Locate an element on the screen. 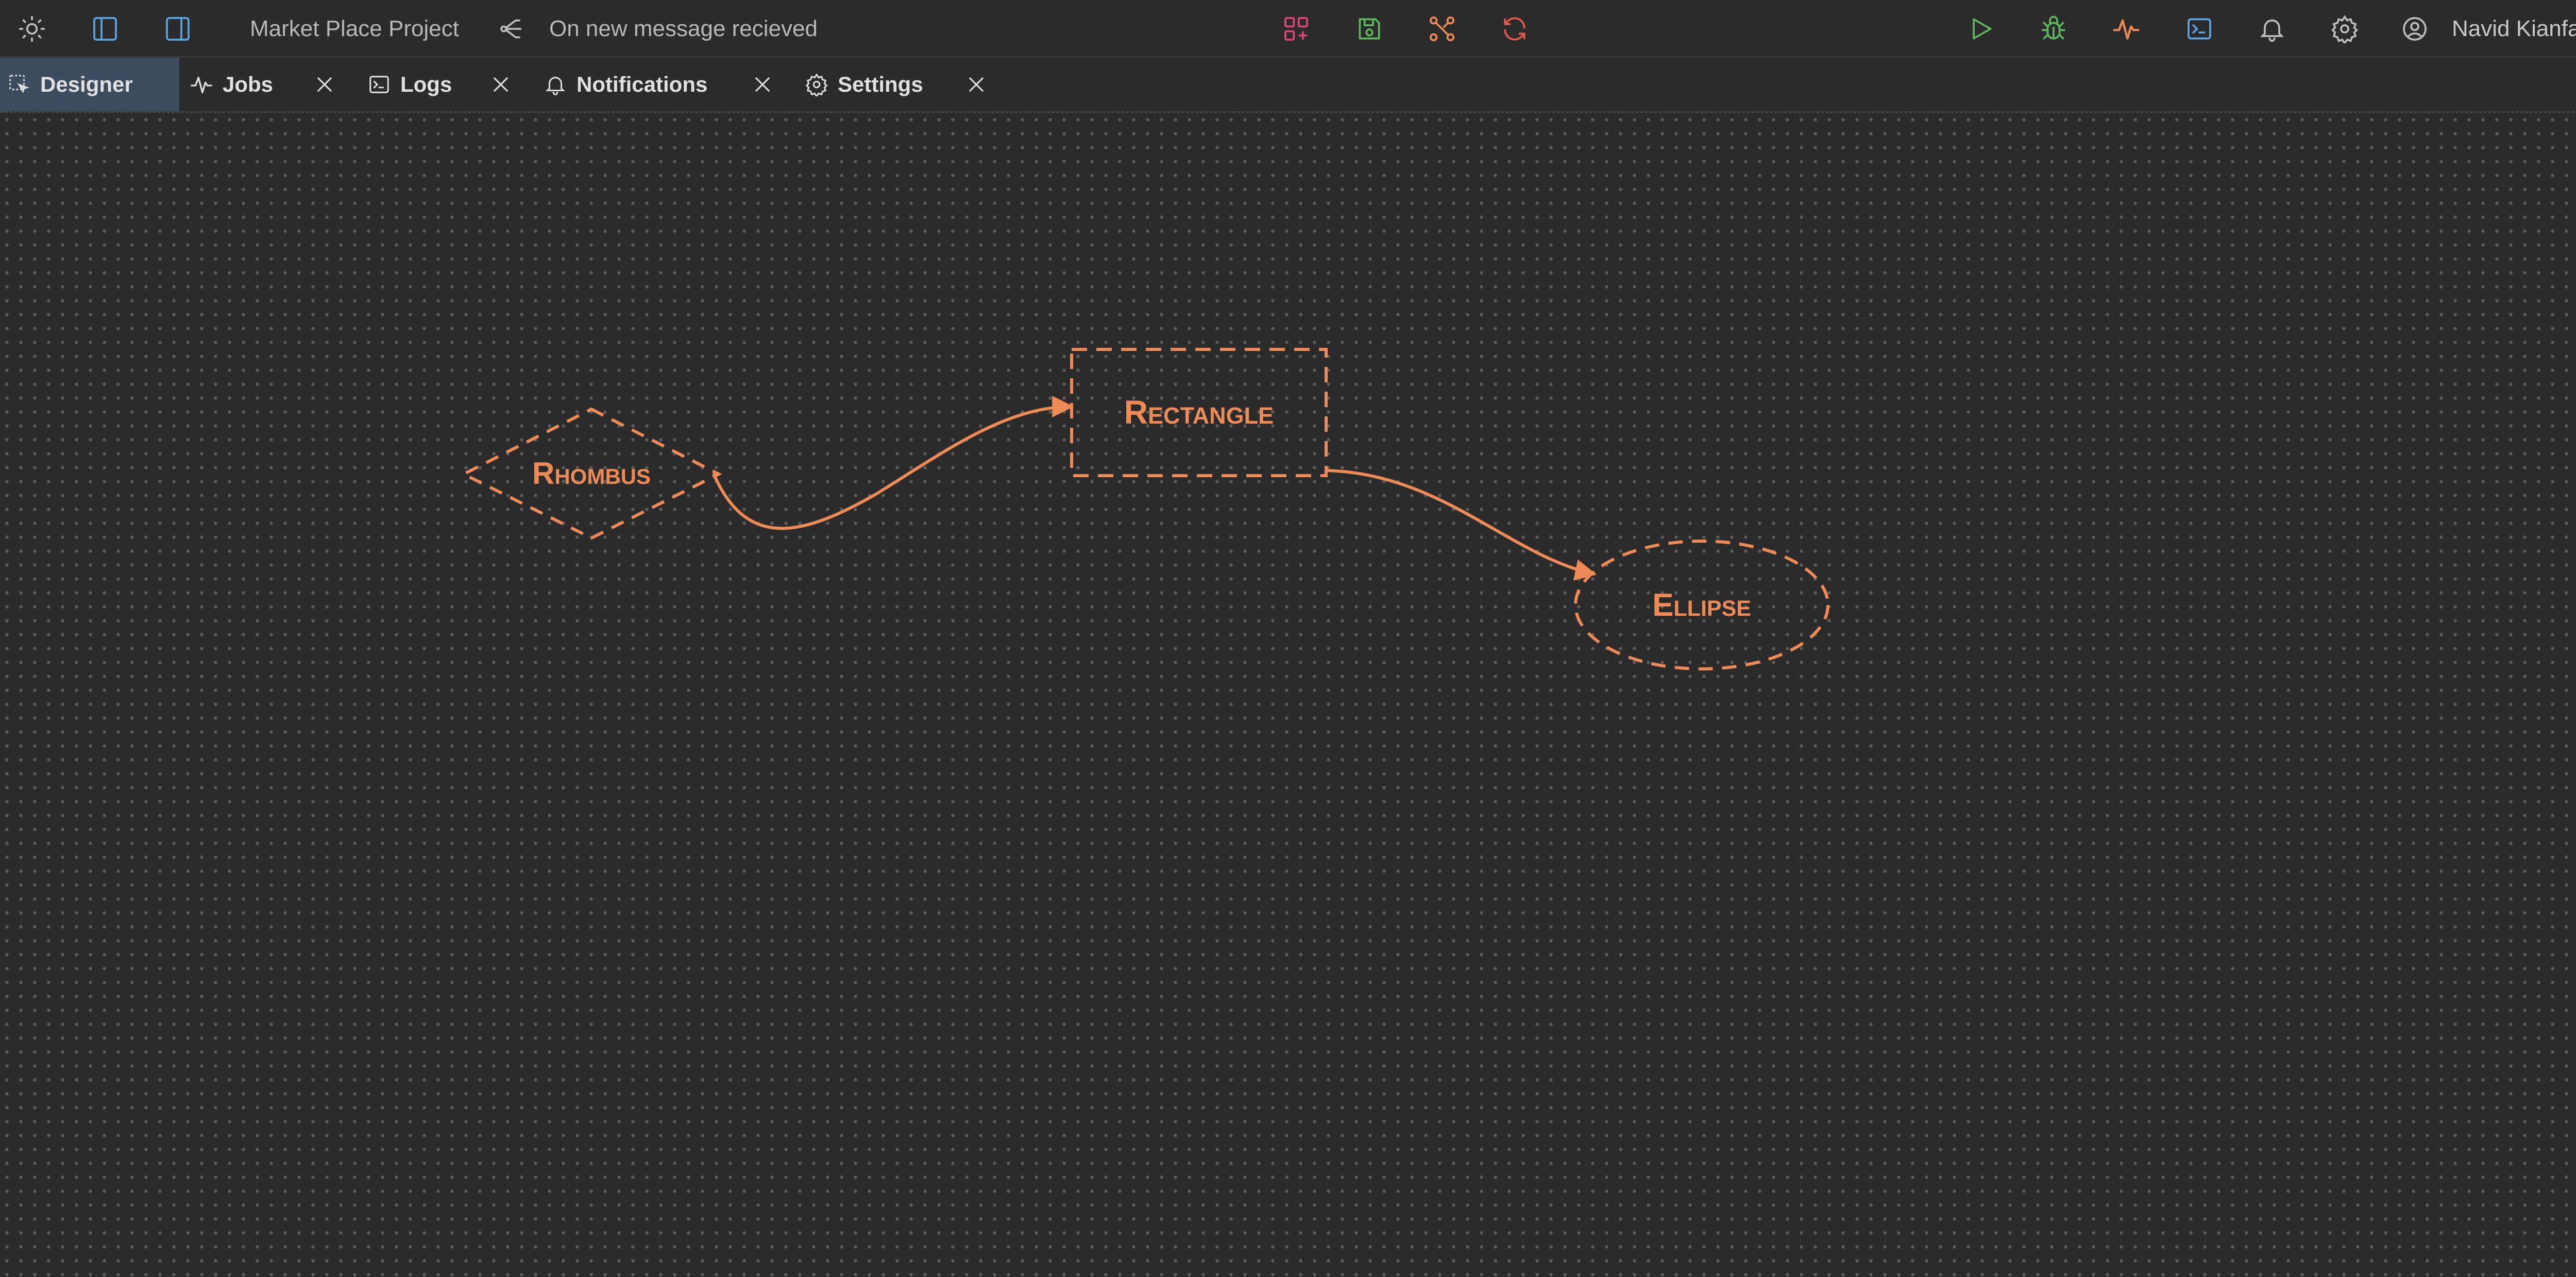 This screenshot has height=1277, width=2576. user-name: Navid Kianfar is located at coordinates (2514, 29).